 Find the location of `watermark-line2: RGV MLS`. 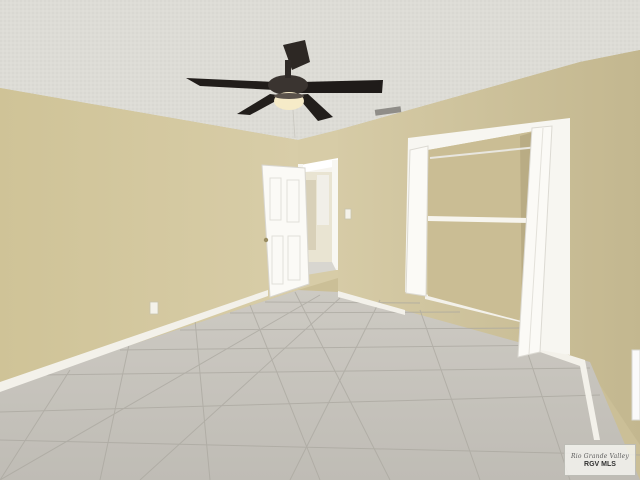

watermark-line2: RGV MLS is located at coordinates (600, 464).